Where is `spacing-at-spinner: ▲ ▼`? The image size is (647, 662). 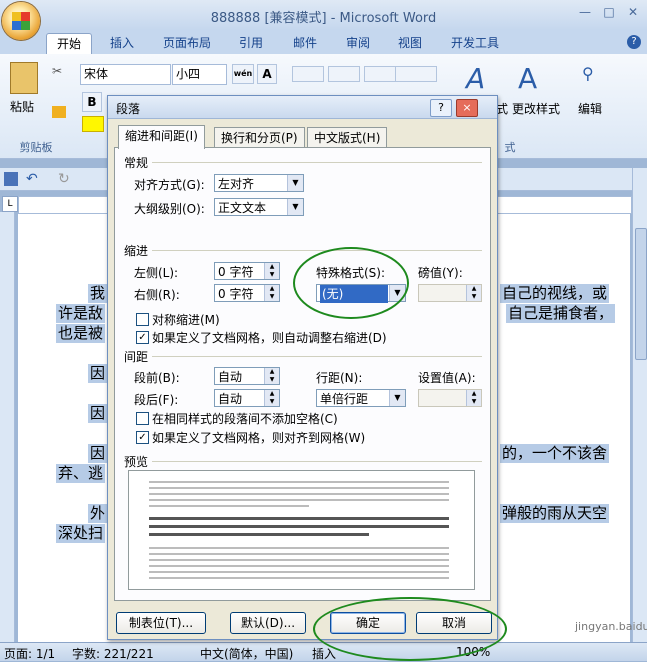 spacing-at-spinner: ▲ ▼ is located at coordinates (450, 398).